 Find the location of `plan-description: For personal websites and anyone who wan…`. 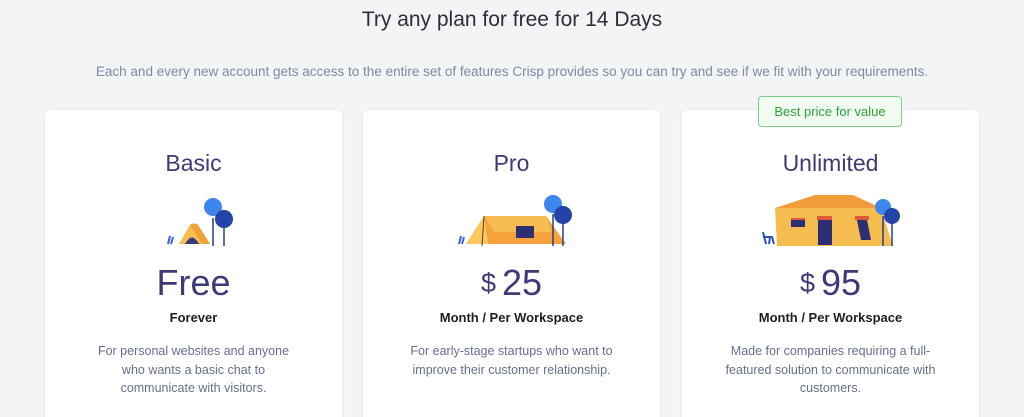

plan-description: For personal websites and anyone who wan… is located at coordinates (193, 369).